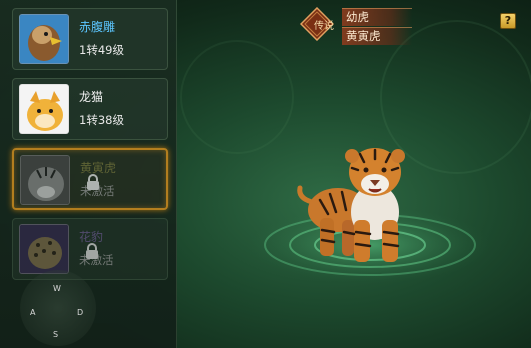 This screenshot has width=531, height=348. Describe the element at coordinates (377, 17) in the screenshot. I see `pet-stage-label: 幼虎` at that location.